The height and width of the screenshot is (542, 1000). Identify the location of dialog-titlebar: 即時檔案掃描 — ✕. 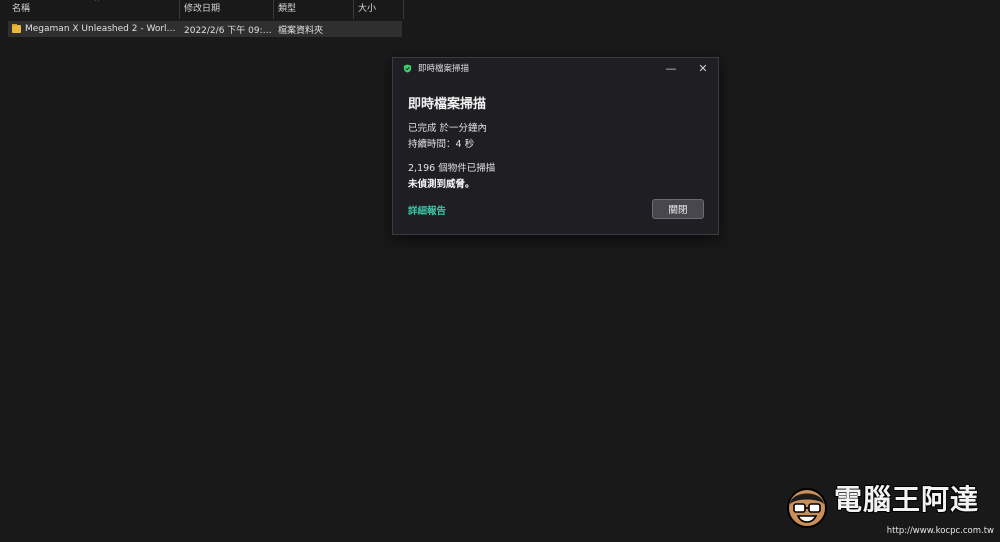
(555, 68).